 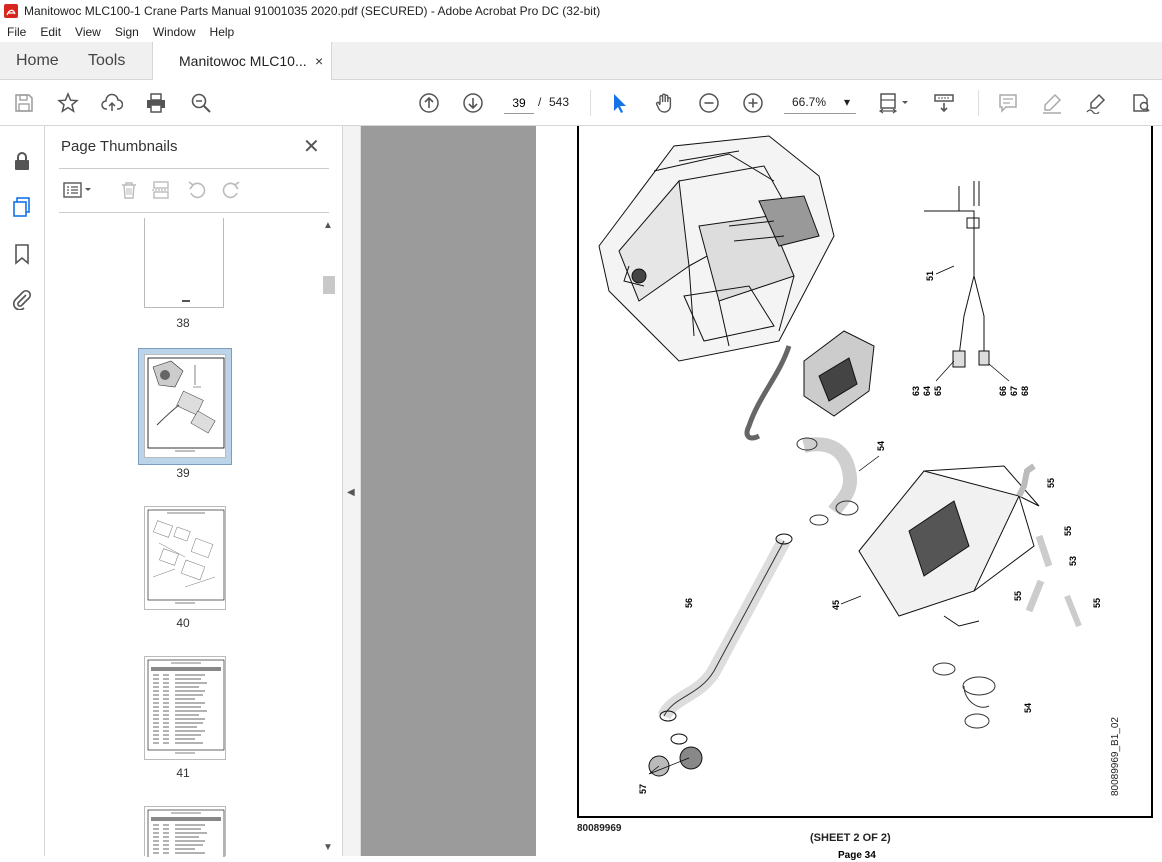 What do you see at coordinates (753, 103) in the screenshot?
I see `zoom-in-icon` at bounding box center [753, 103].